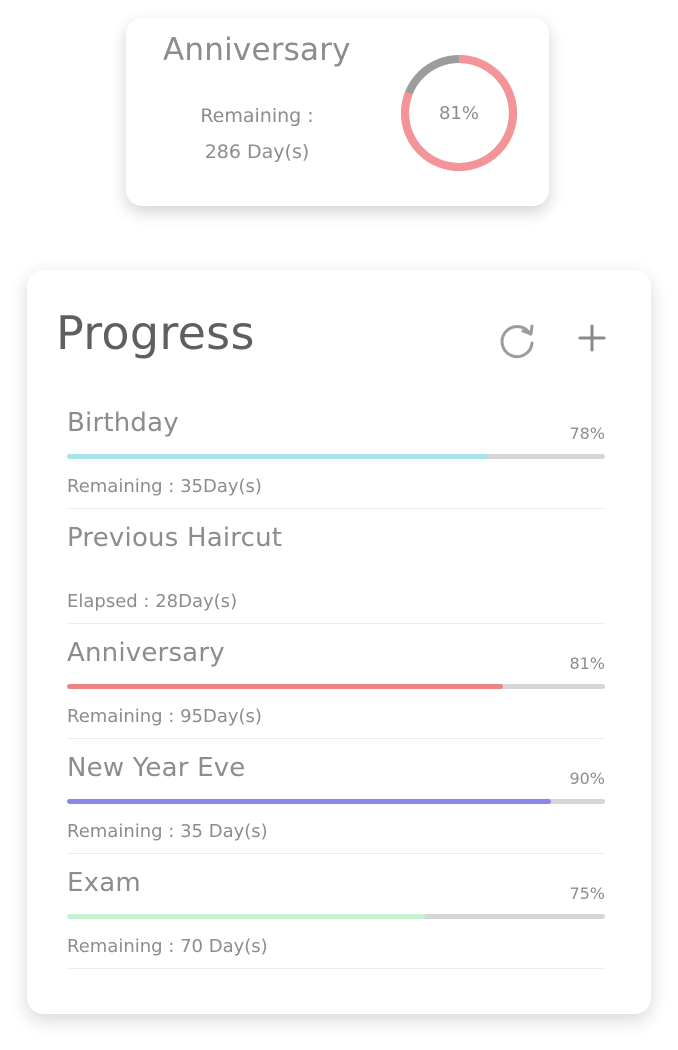 Image resolution: width=678 pixels, height=1050 pixels. Describe the element at coordinates (257, 50) in the screenshot. I see `card-title: Anniversary` at that location.